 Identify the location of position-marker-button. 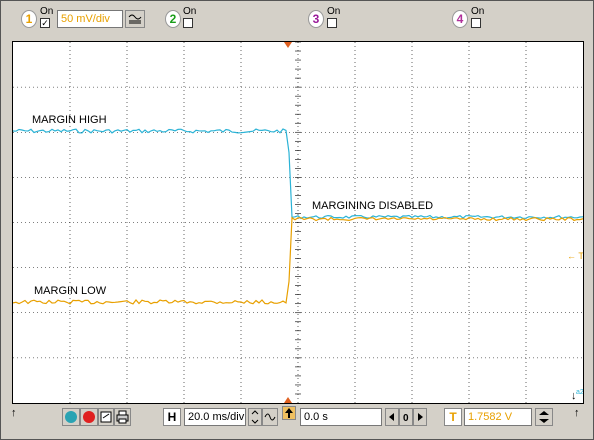
(289, 413).